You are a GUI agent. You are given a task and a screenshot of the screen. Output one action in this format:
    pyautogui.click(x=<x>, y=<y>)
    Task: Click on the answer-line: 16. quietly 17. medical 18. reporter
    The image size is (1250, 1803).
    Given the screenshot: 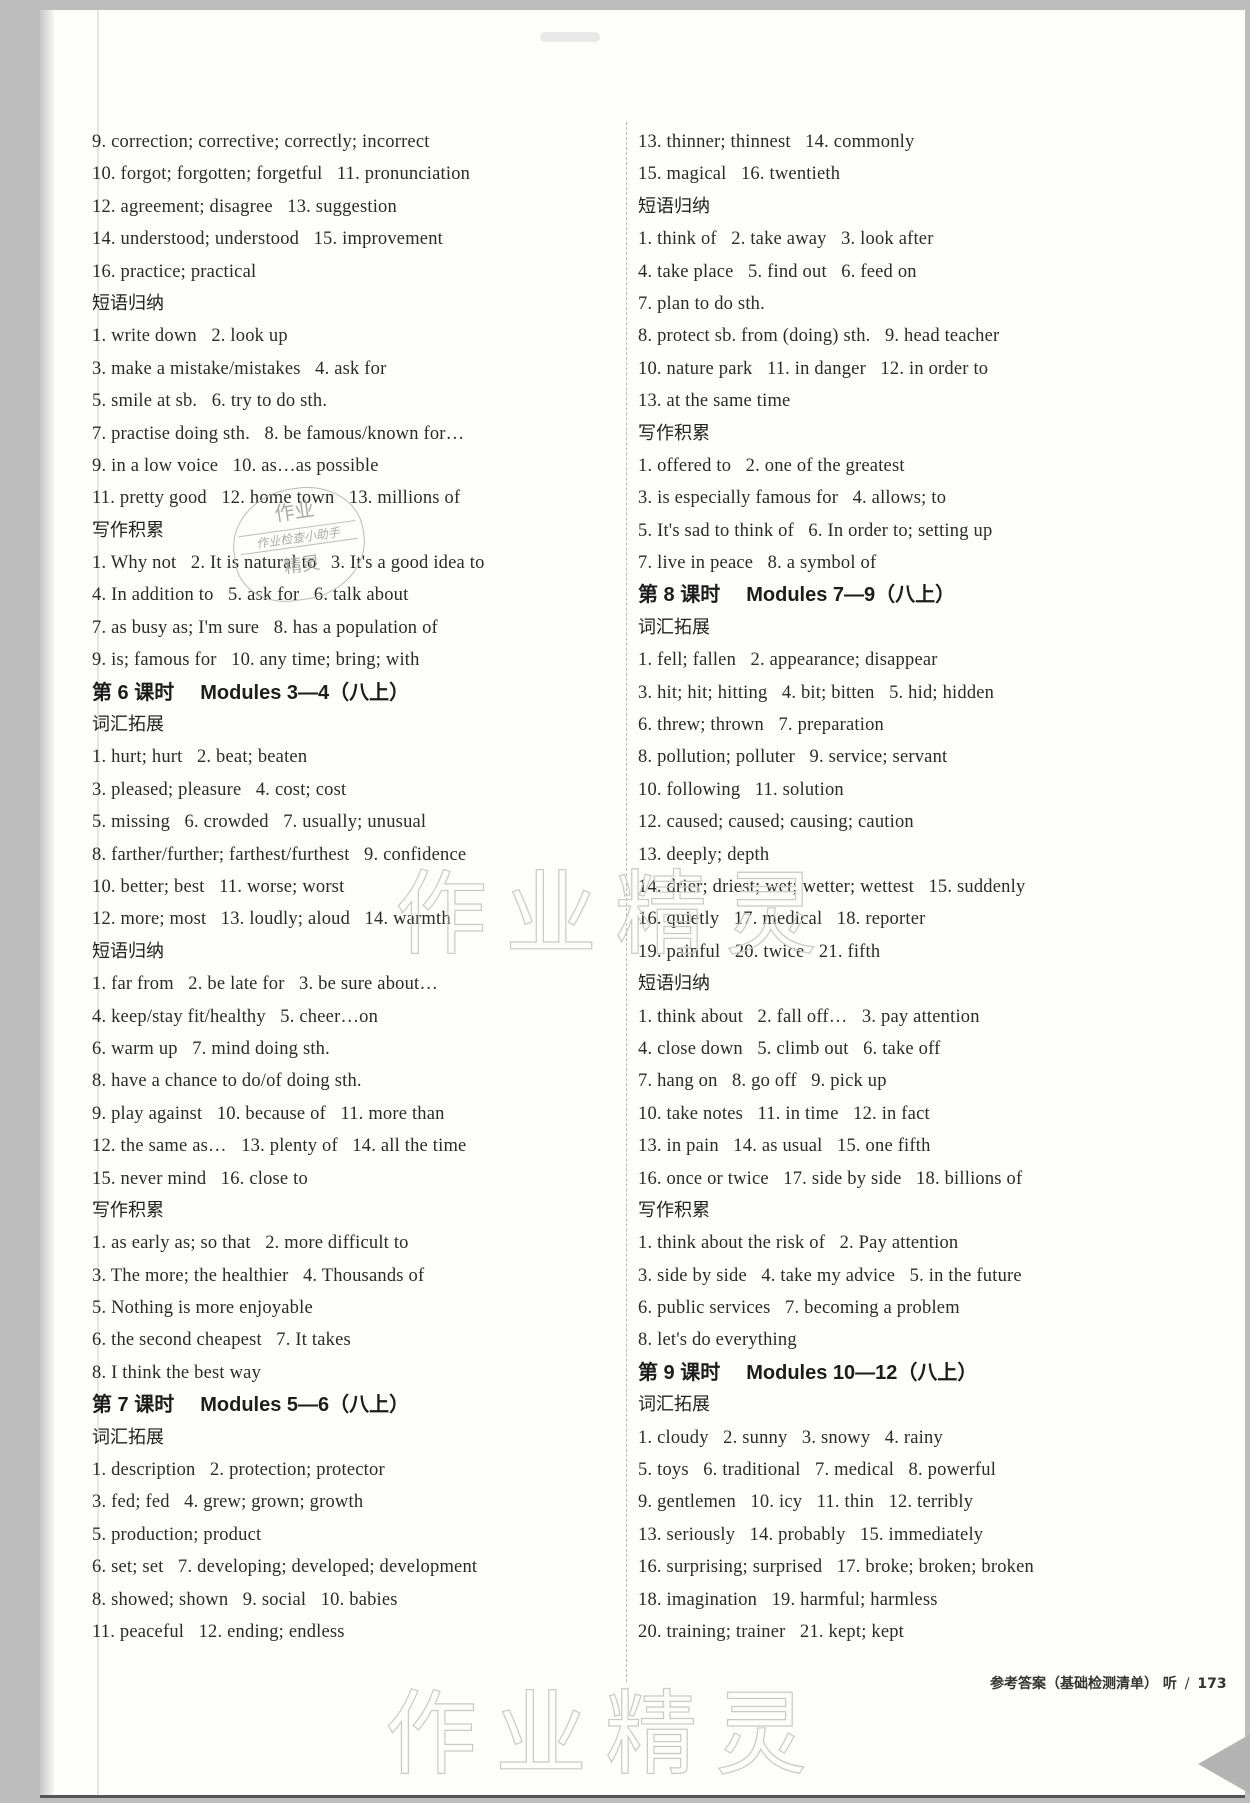 What is the action you would take?
    pyautogui.click(x=782, y=919)
    